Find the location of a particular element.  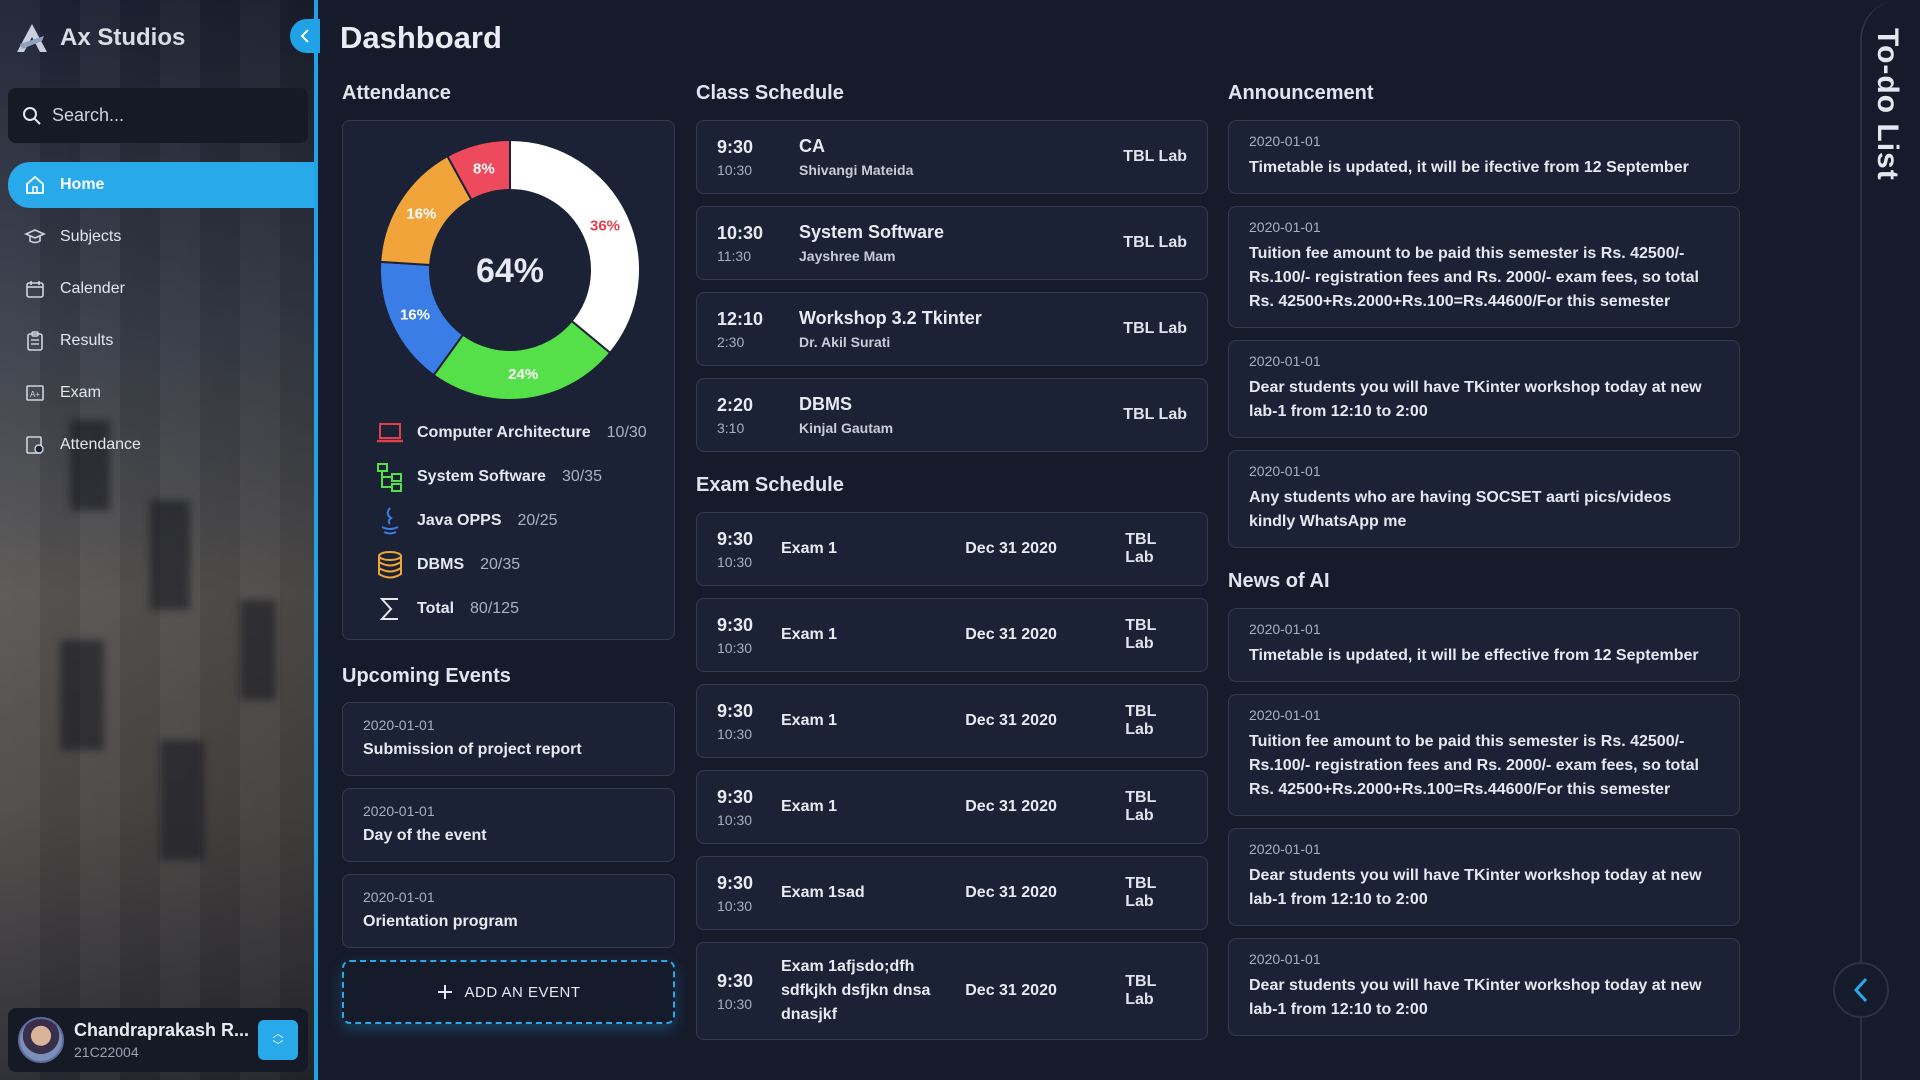

exam-name: Exam 1 is located at coordinates (809, 548).